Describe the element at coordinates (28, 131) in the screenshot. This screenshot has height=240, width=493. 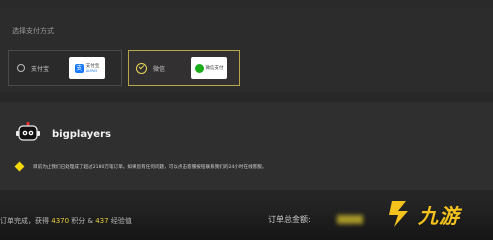
I see `avatar-robot-icon` at that location.